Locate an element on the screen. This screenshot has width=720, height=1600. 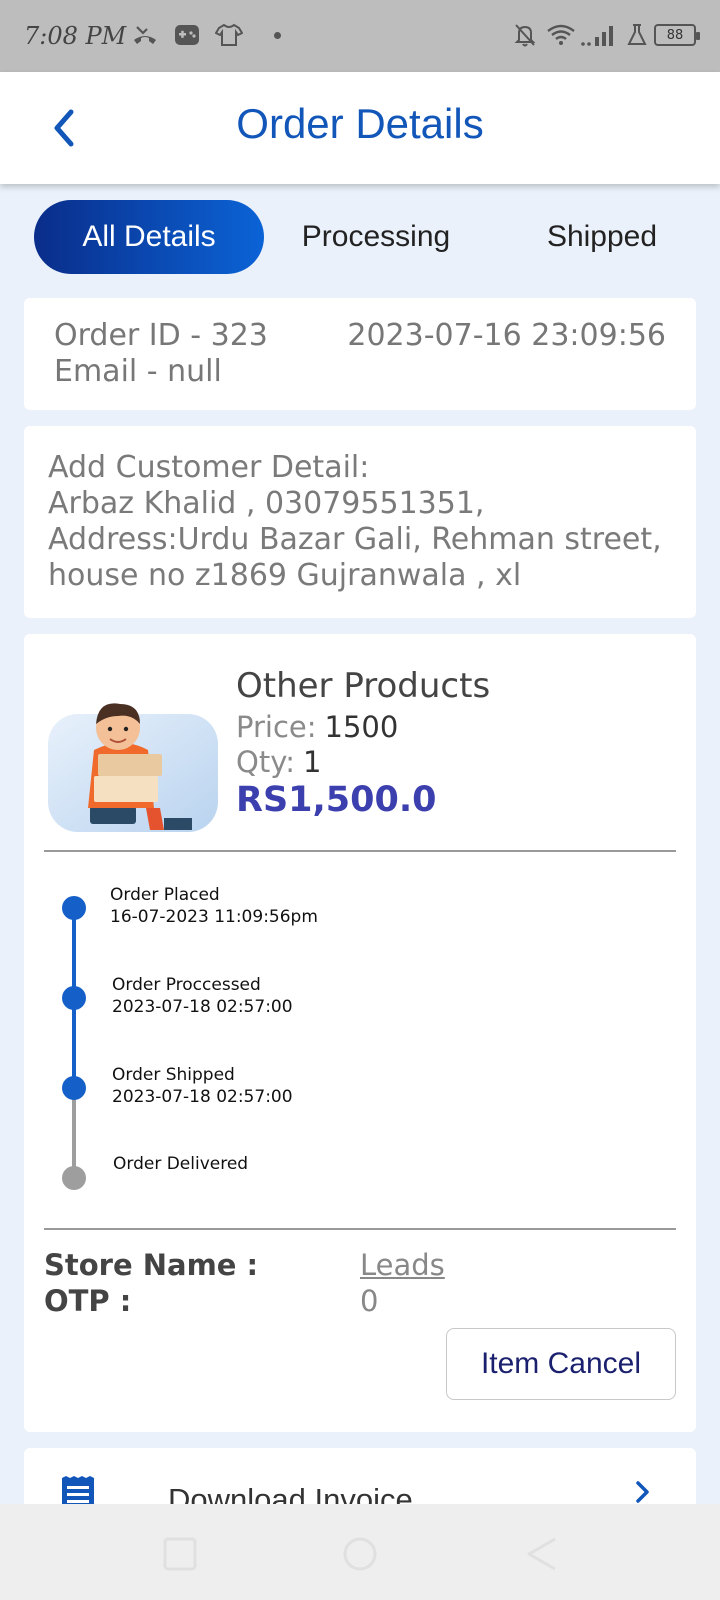
tab-all-details: All Details is located at coordinates (149, 237).